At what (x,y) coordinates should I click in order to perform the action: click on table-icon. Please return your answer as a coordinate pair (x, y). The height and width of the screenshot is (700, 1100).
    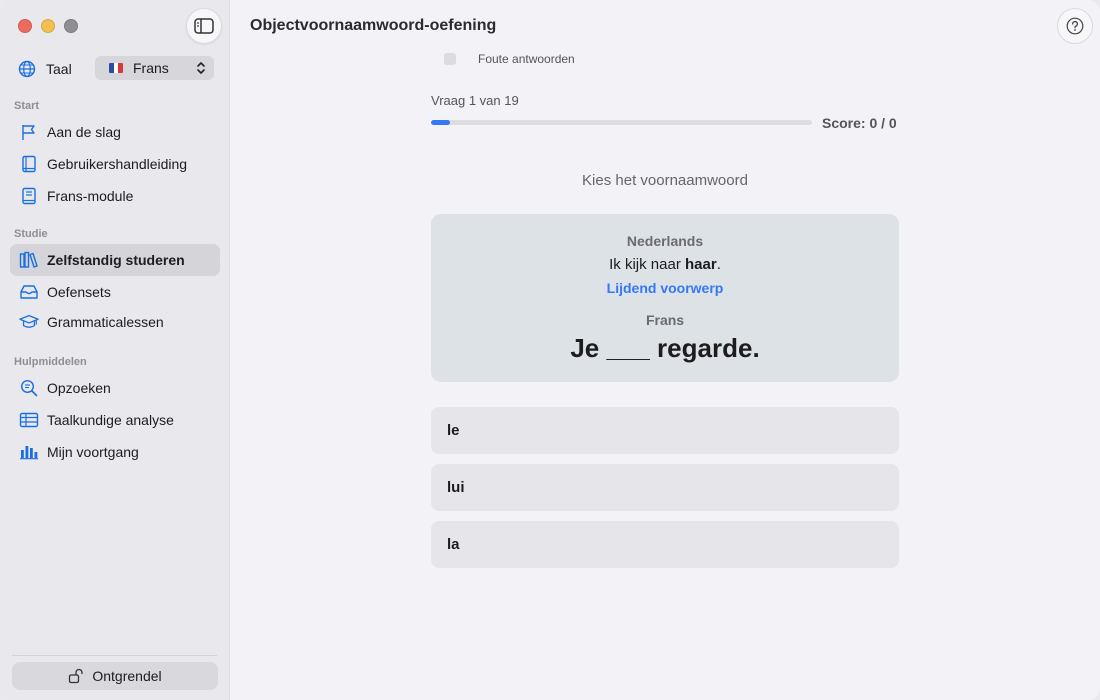
    Looking at the image, I should click on (29, 420).